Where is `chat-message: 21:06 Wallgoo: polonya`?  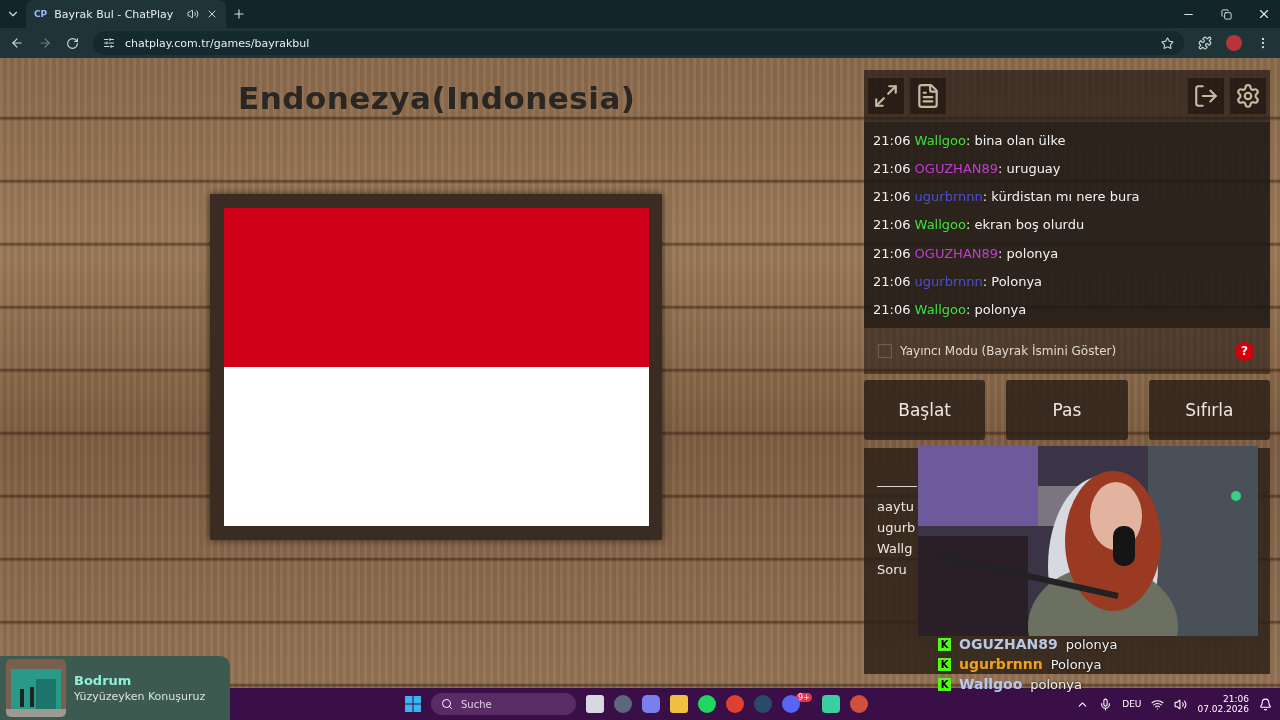
chat-message: 21:06 Wallgoo: polonya is located at coordinates (950, 310).